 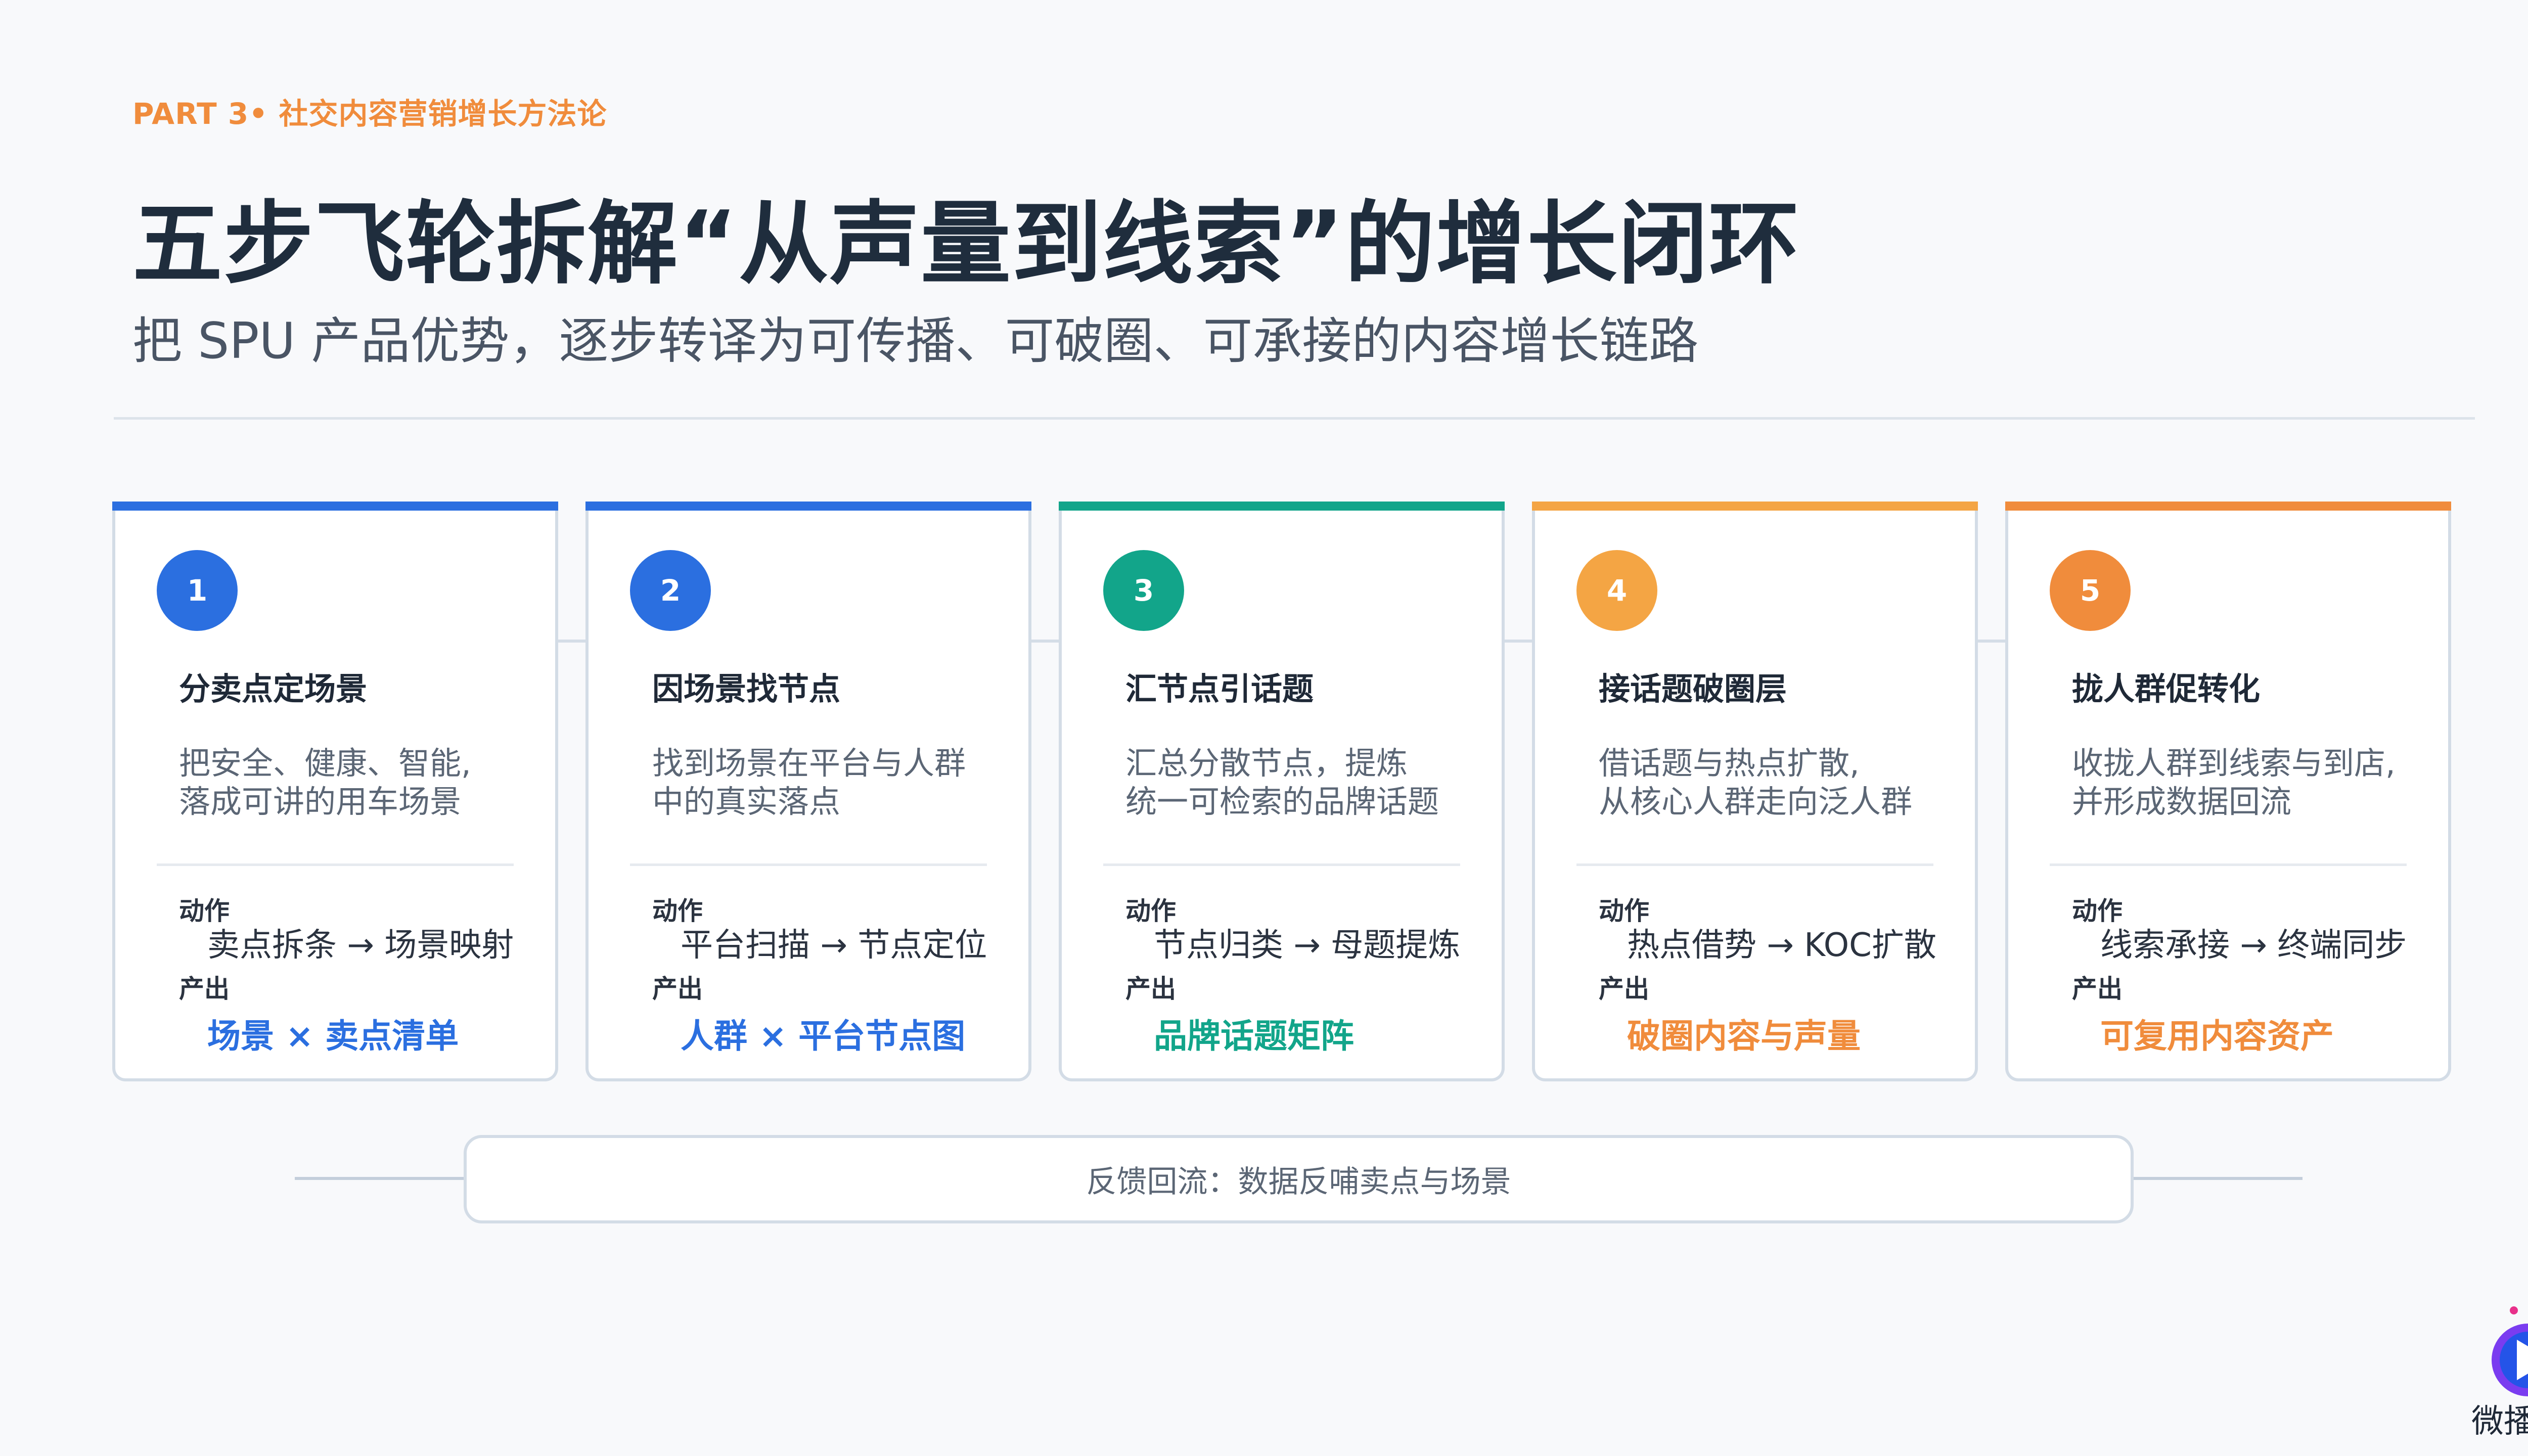 What do you see at coordinates (1308, 945) in the screenshot?
I see `step-action: 节点归类 → 母题提炼` at bounding box center [1308, 945].